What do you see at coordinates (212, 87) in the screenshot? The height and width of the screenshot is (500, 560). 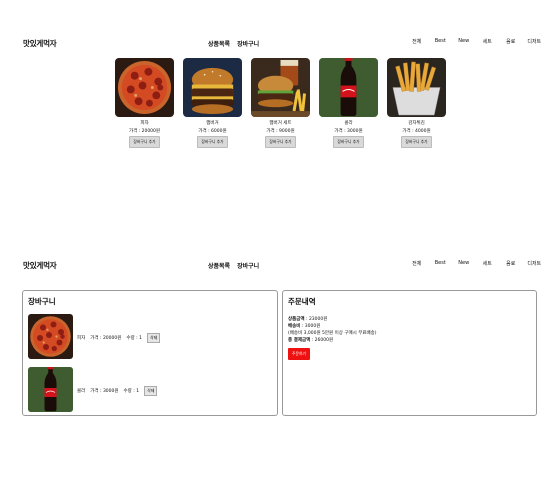 I see `burger-image` at bounding box center [212, 87].